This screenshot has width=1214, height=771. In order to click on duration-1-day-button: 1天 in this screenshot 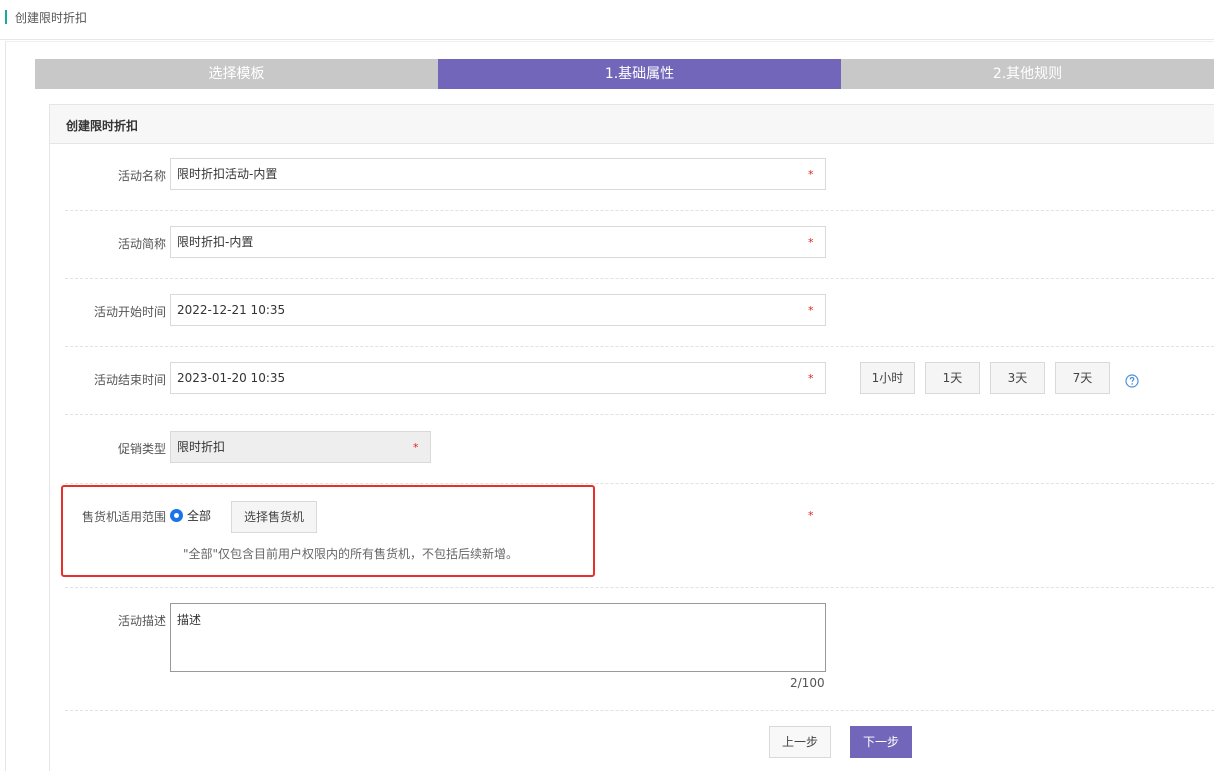, I will do `click(952, 378)`.